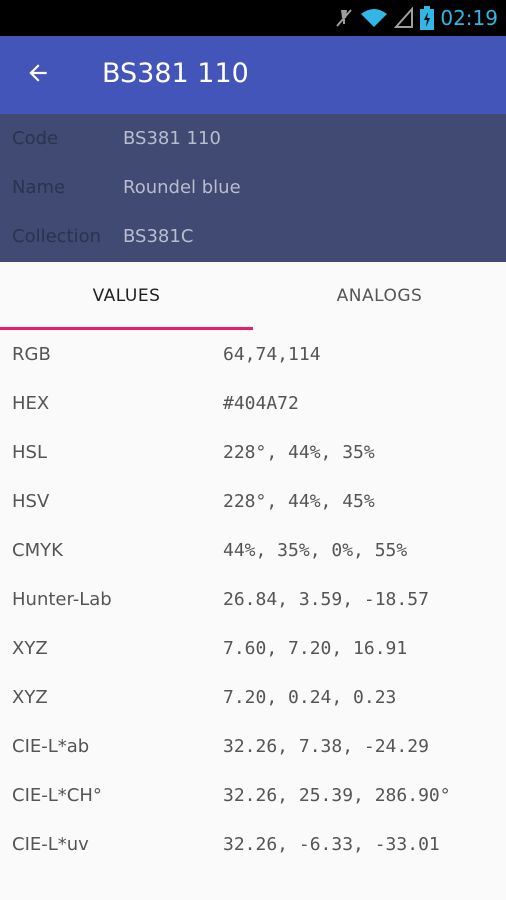  Describe the element at coordinates (427, 18) in the screenshot. I see `battery-charging-icon` at that location.